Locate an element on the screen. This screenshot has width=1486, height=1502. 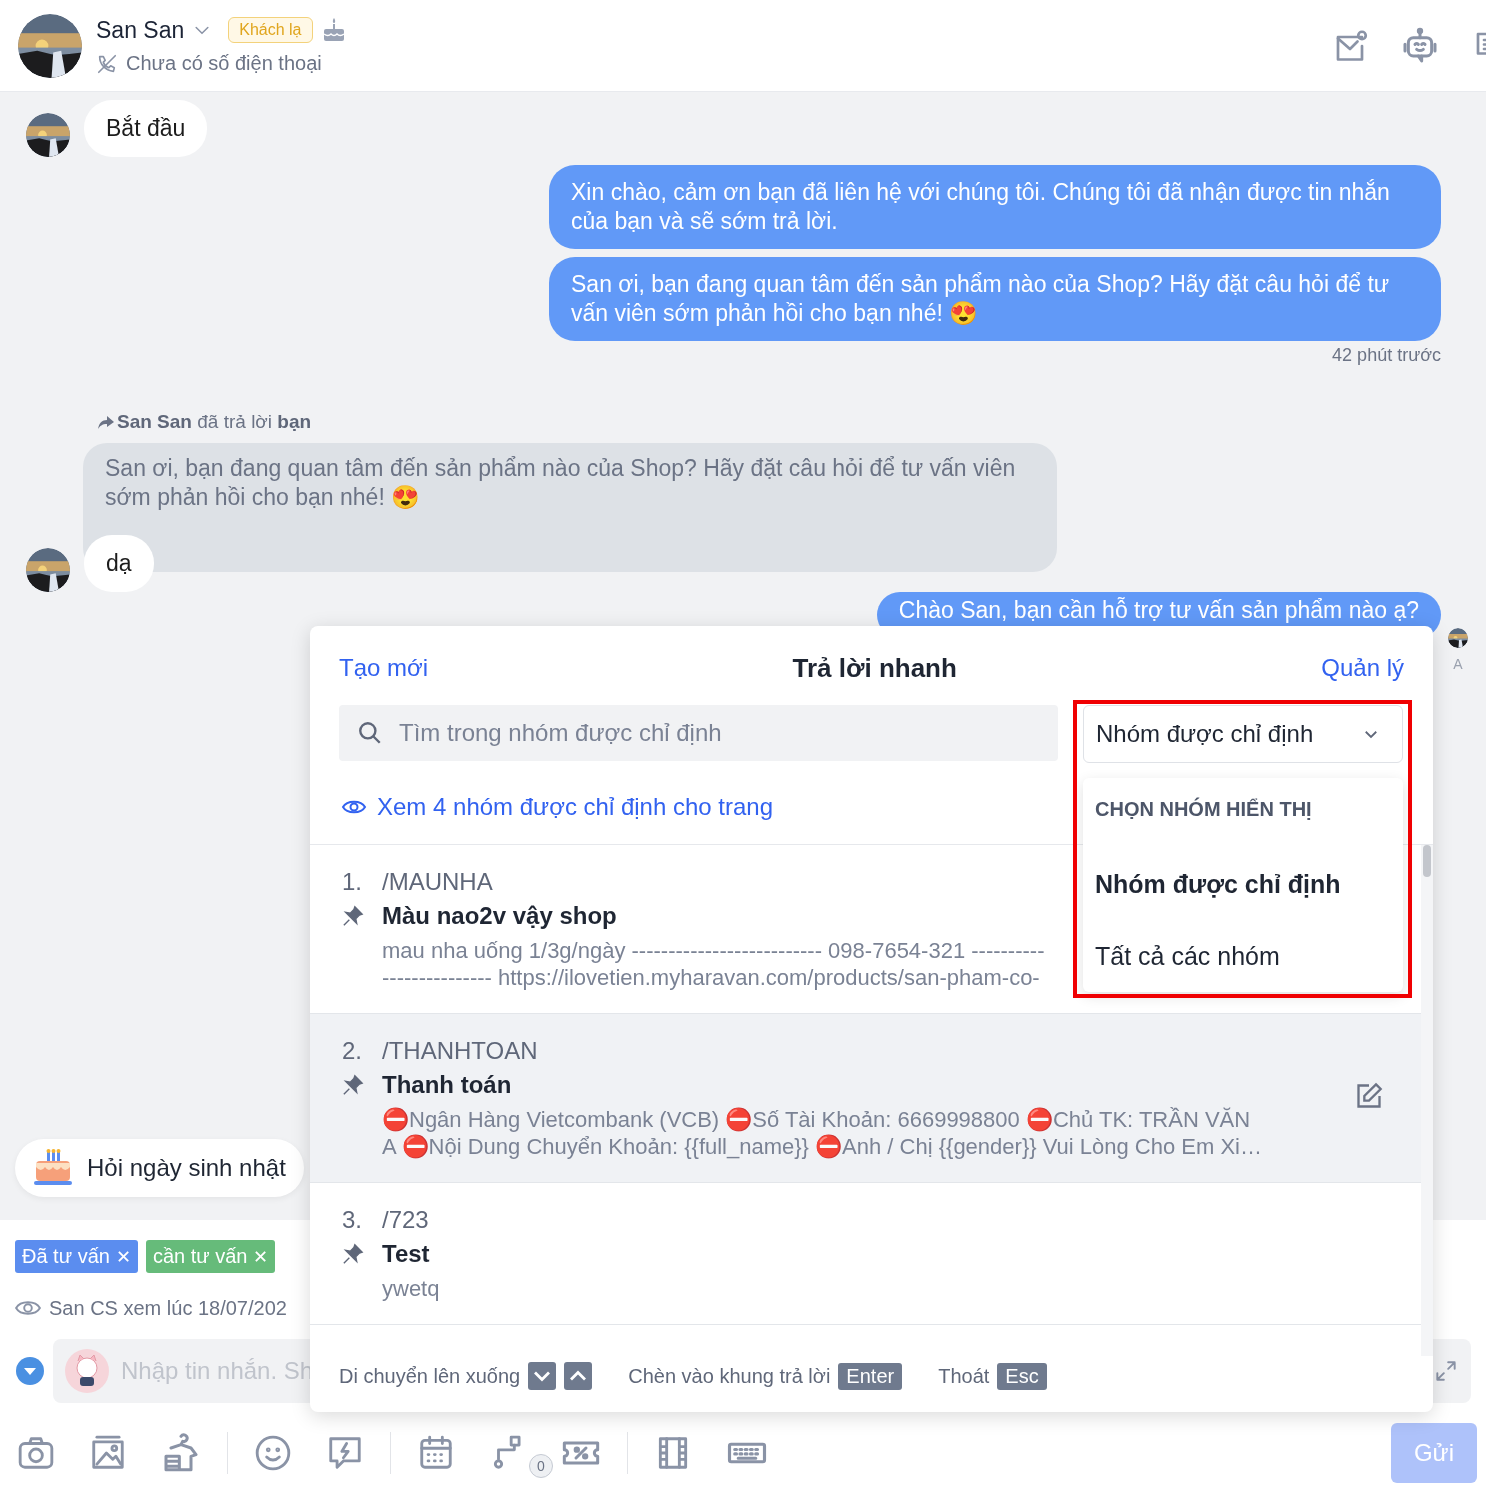
item-content: ywetq is located at coordinates (411, 1288).